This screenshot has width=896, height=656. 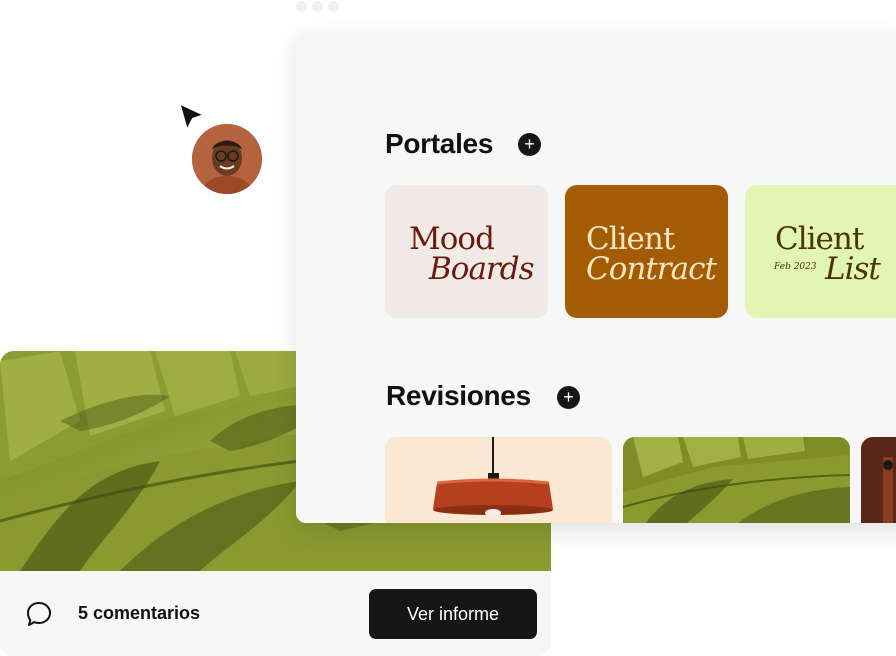 I want to click on view-report-button: Ver informe, so click(x=453, y=614).